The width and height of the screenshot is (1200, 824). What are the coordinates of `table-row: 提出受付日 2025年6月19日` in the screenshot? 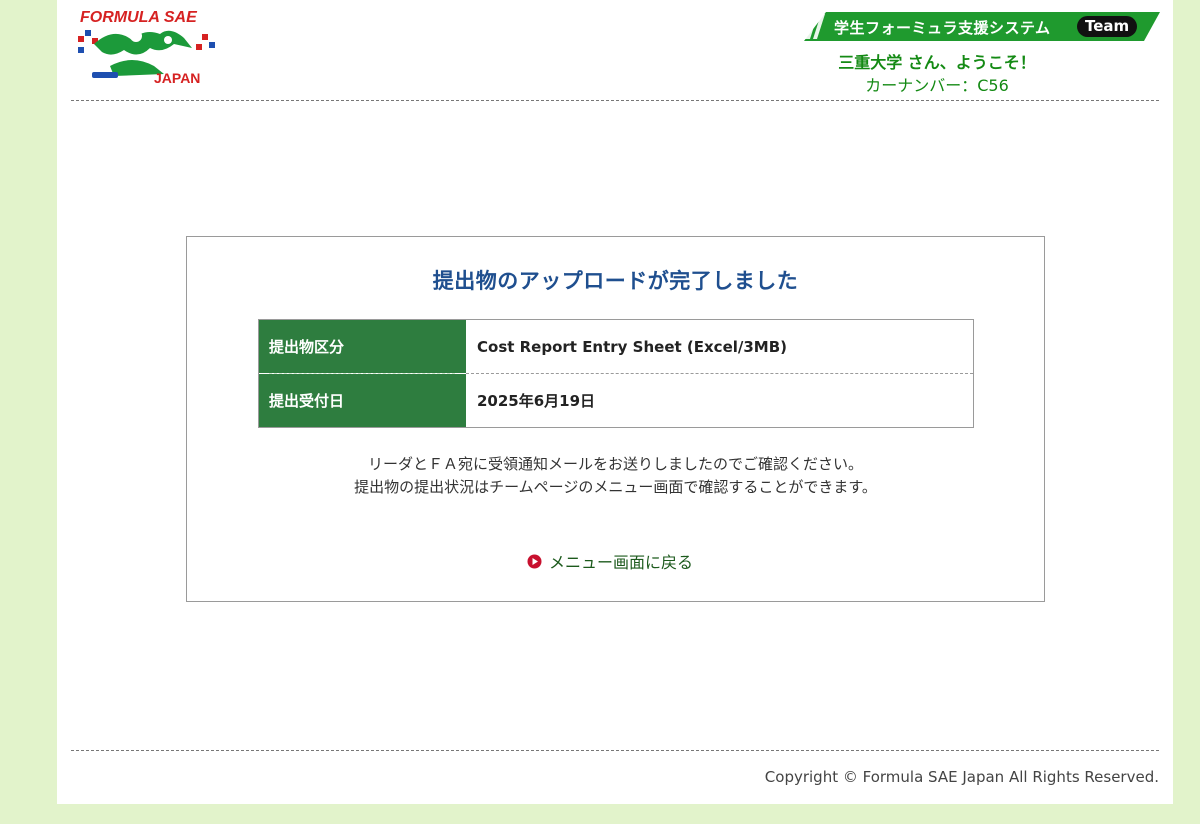 It's located at (616, 400).